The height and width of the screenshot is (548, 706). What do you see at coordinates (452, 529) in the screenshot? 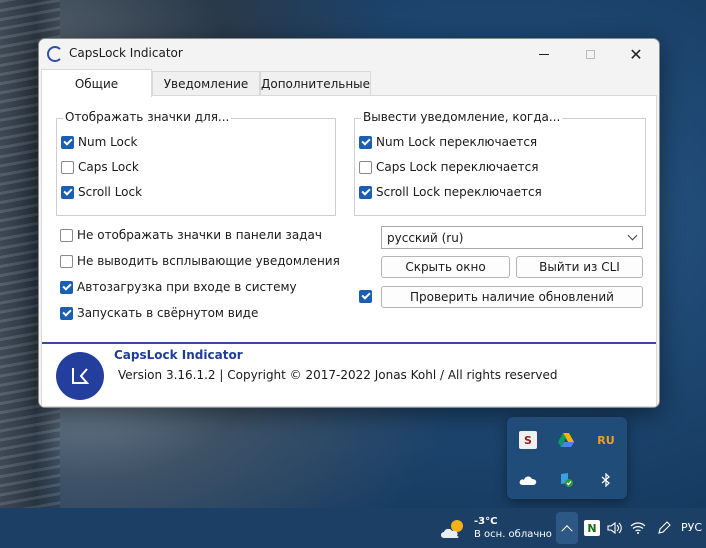
I see `weather-cloud-sun-icon` at bounding box center [452, 529].